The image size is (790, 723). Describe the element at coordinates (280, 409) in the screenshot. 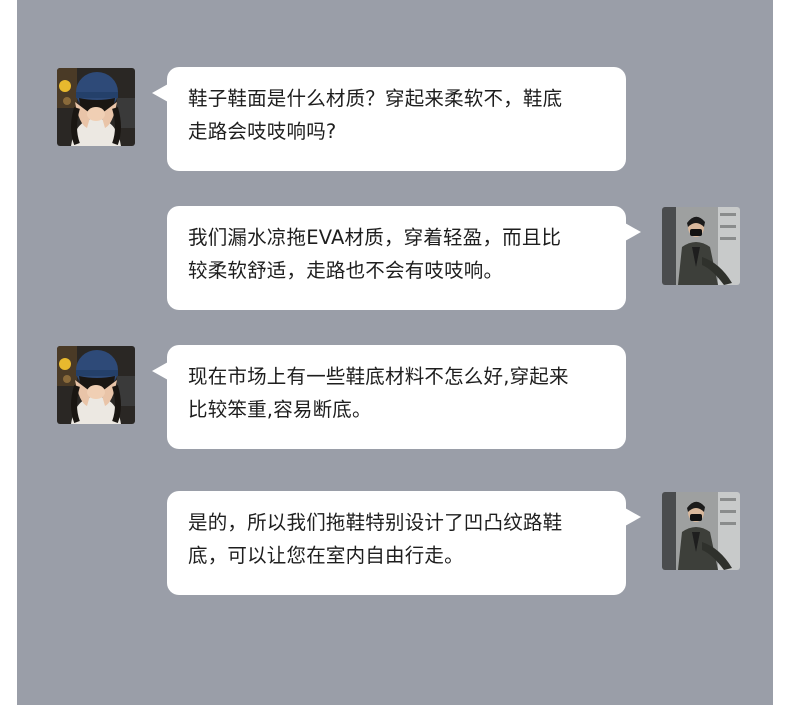

I see `message-text: 比较笨重,容易断底。` at that location.